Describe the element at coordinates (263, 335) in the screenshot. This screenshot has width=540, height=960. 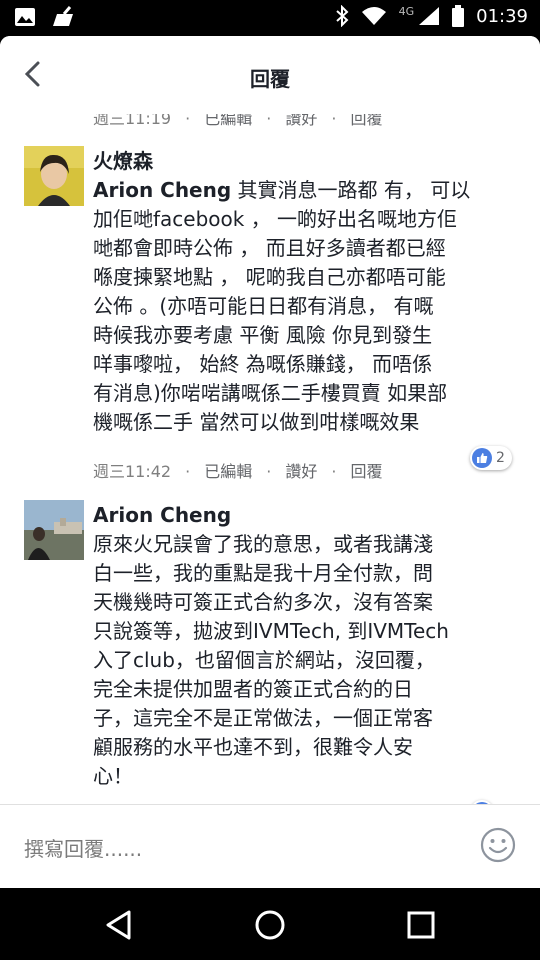
I see `comment-line: 時候我亦要考慮 平衡 風險 你見到發生` at that location.